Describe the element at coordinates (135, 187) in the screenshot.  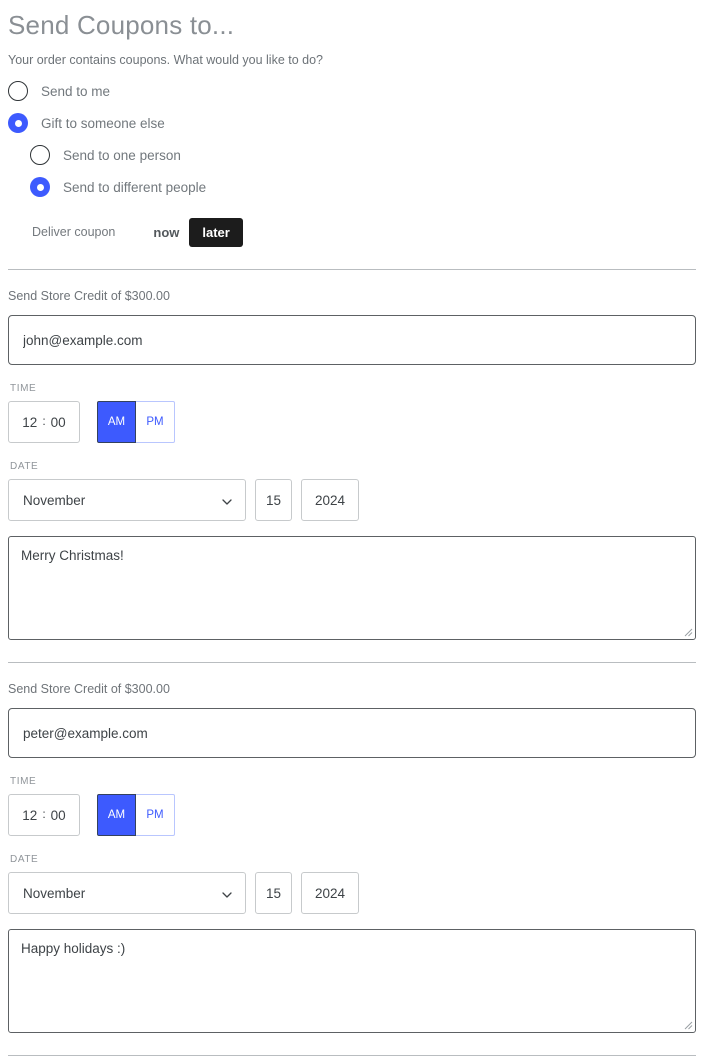
I see `radio-label: Send to different people` at that location.